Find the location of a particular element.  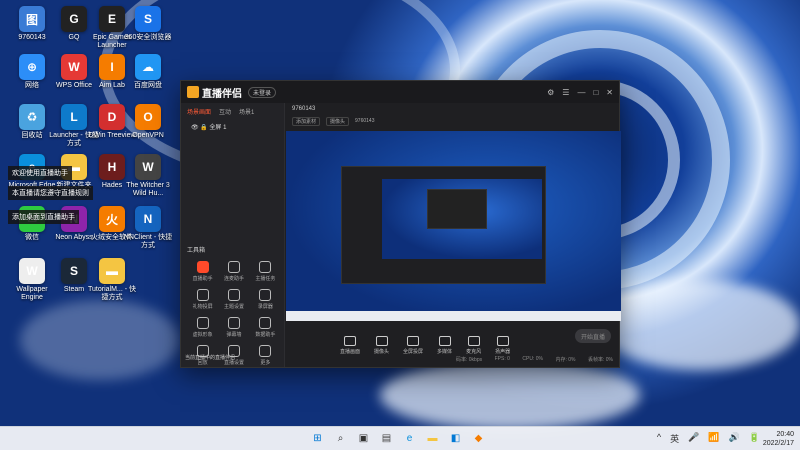

tool-item: 虚拟形象 is located at coordinates (202, 327).